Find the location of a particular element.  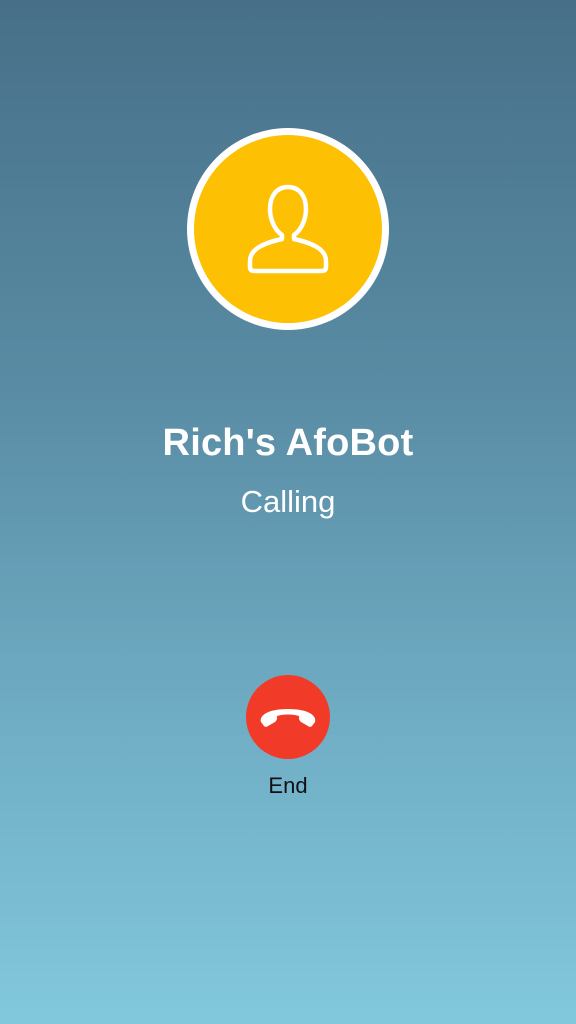

caller-avatar is located at coordinates (288, 229).